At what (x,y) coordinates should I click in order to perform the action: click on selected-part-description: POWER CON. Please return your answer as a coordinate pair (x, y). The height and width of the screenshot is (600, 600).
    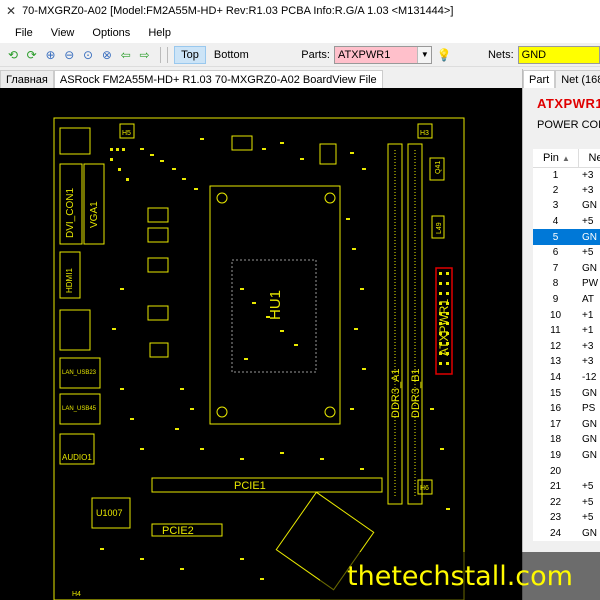
    Looking at the image, I should click on (568, 125).